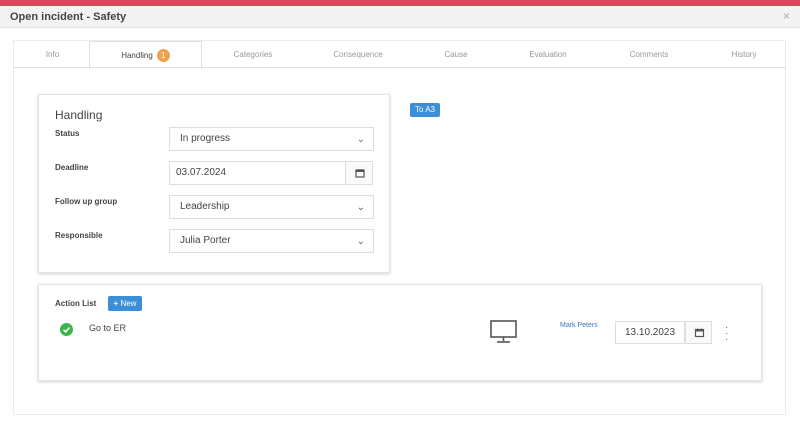 This screenshot has height=428, width=800. I want to click on tab-categories-label: Categories, so click(253, 54).